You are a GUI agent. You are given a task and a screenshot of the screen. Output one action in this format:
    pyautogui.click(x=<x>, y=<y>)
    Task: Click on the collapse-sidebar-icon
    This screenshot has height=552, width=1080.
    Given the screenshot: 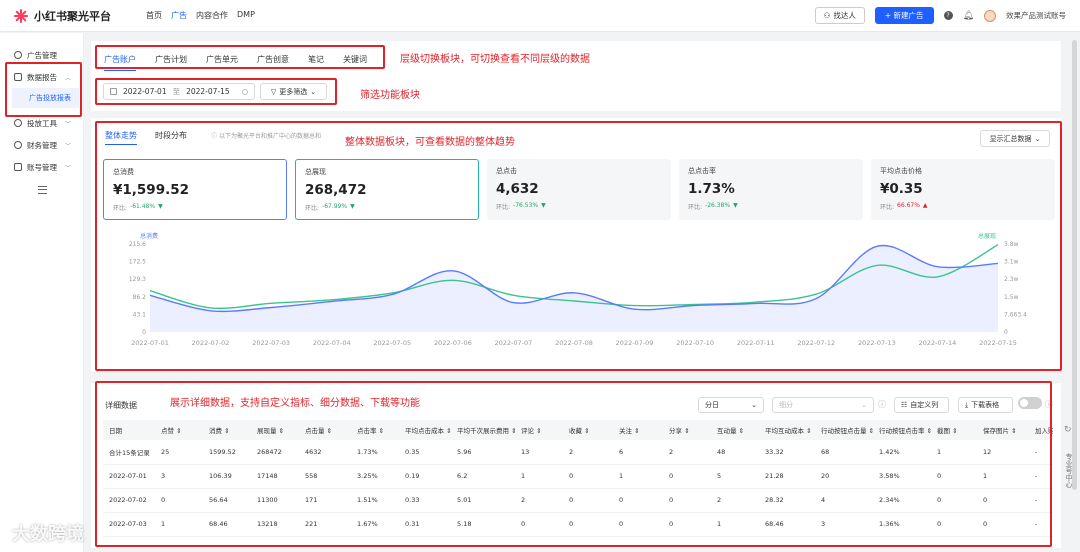 What is the action you would take?
    pyautogui.click(x=42, y=190)
    